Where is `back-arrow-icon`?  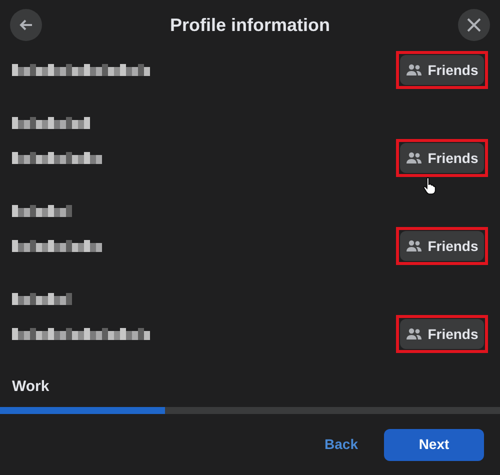 back-arrow-icon is located at coordinates (26, 25).